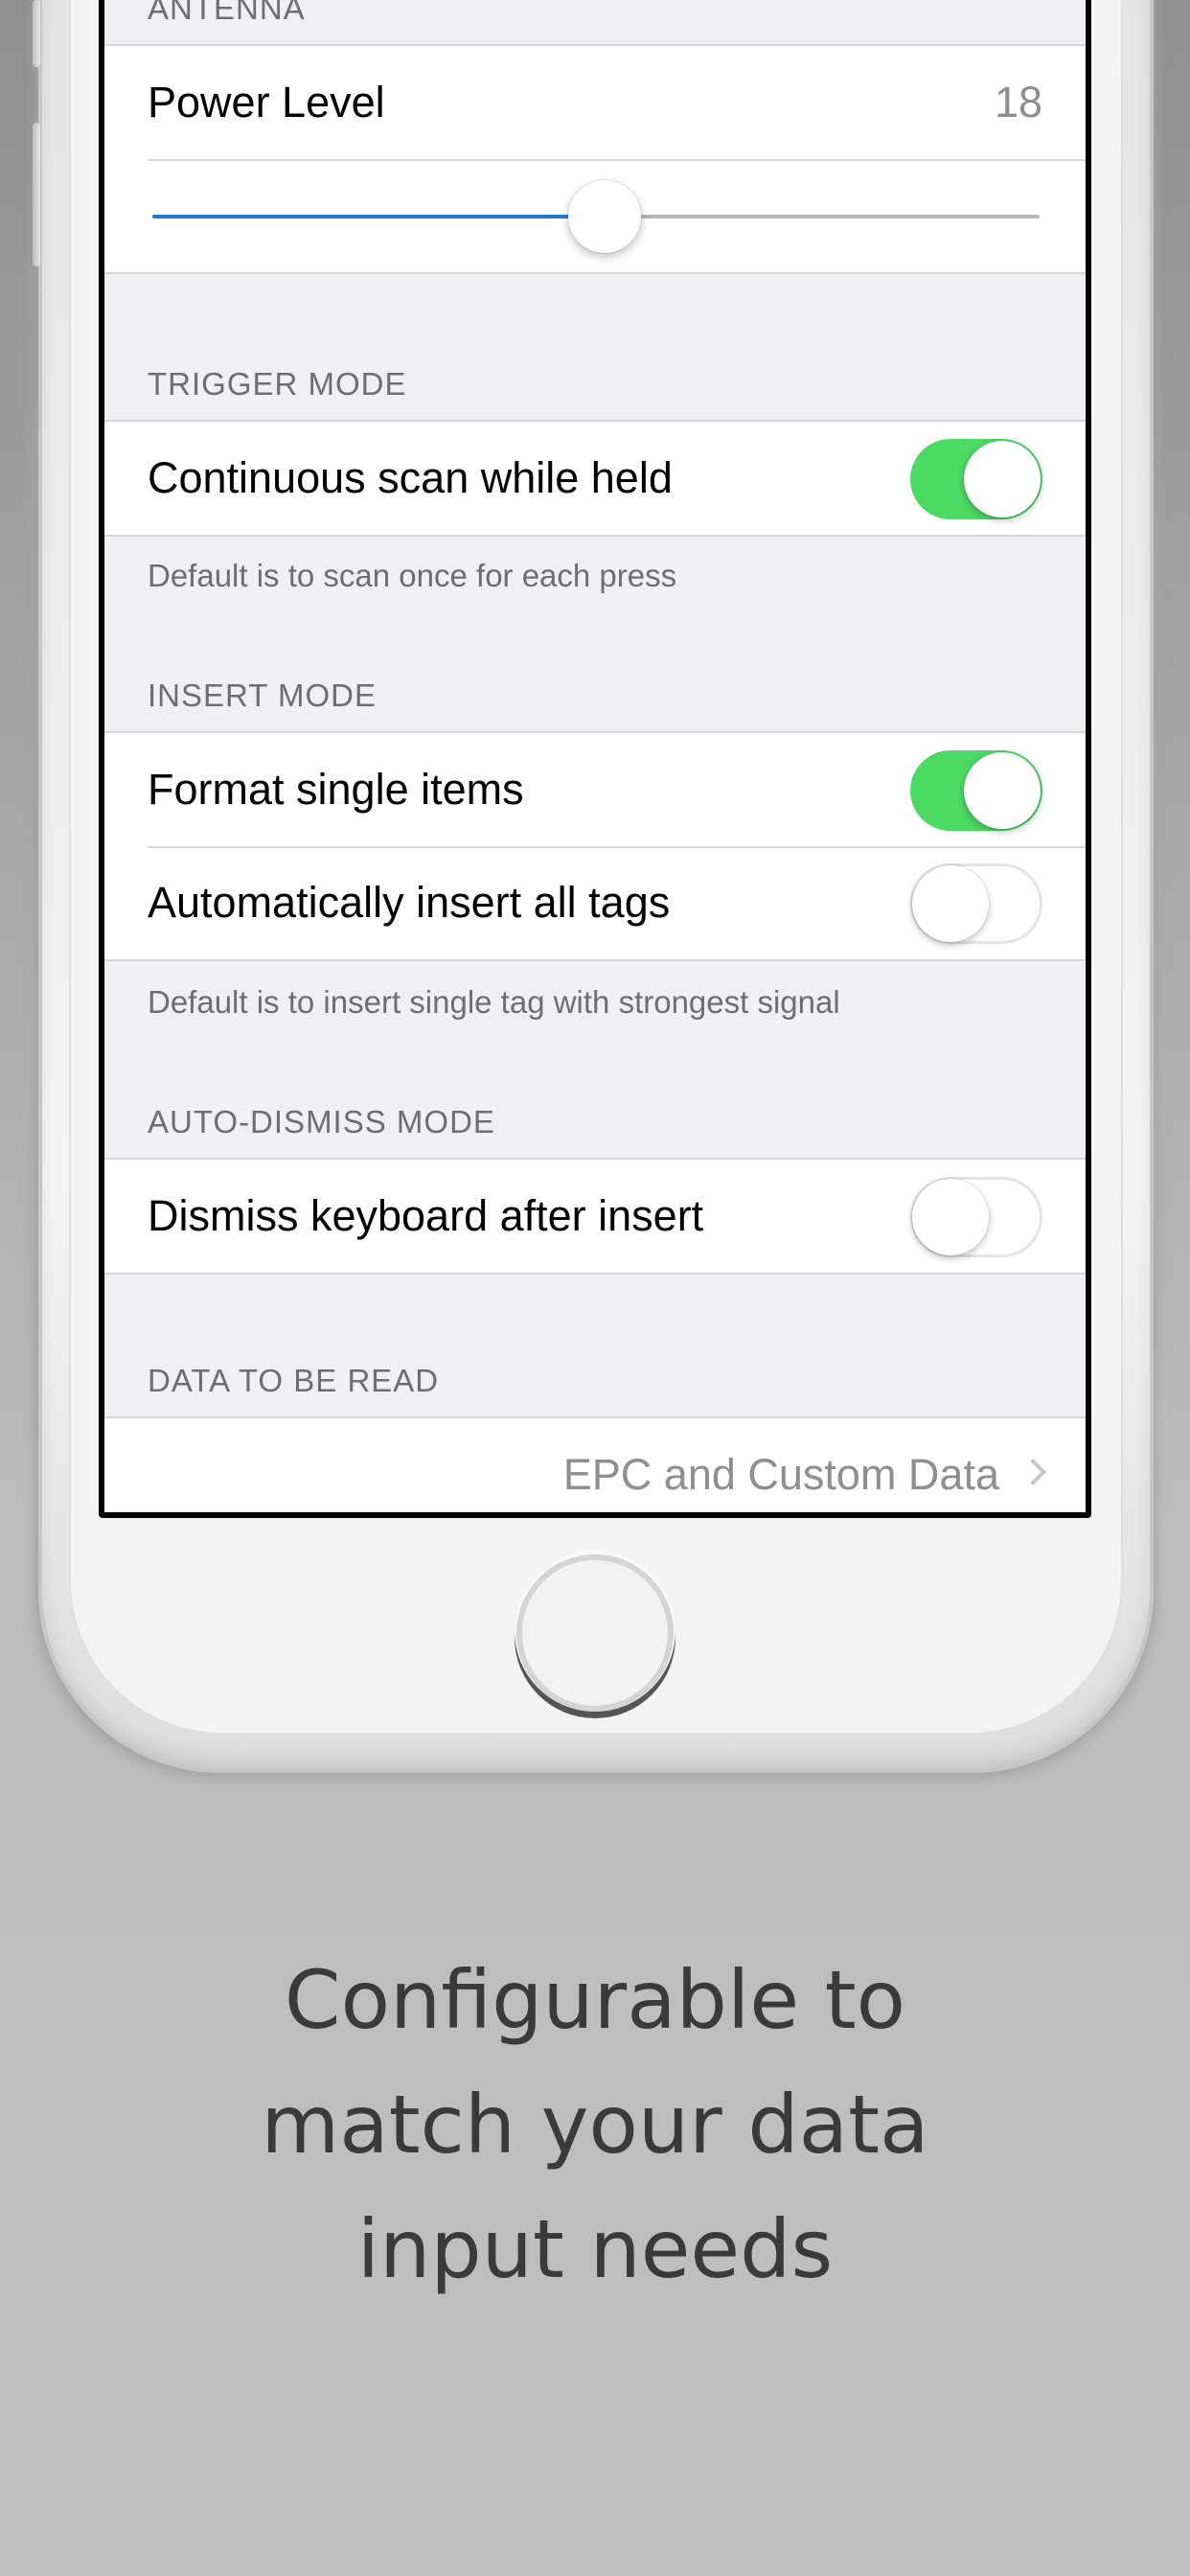 The image size is (1190, 2576). What do you see at coordinates (278, 384) in the screenshot?
I see `section-header-trigger-mode: TRIGGER MODE` at bounding box center [278, 384].